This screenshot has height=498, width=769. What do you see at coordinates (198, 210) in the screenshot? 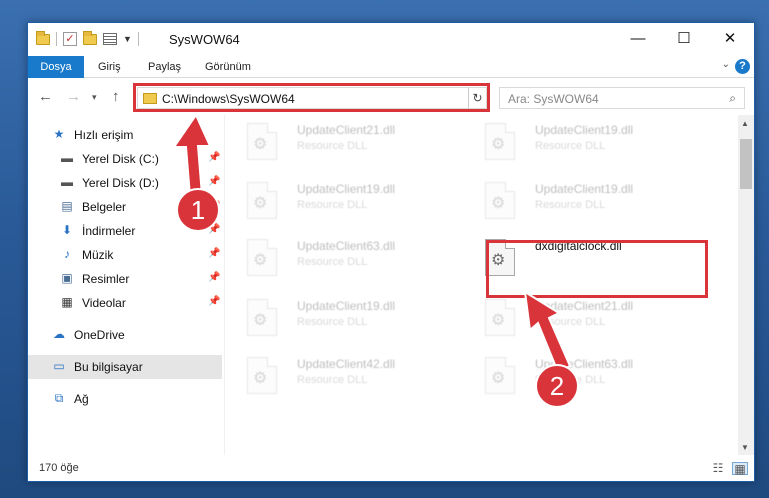
I see `step-1-badge: 1` at bounding box center [198, 210].